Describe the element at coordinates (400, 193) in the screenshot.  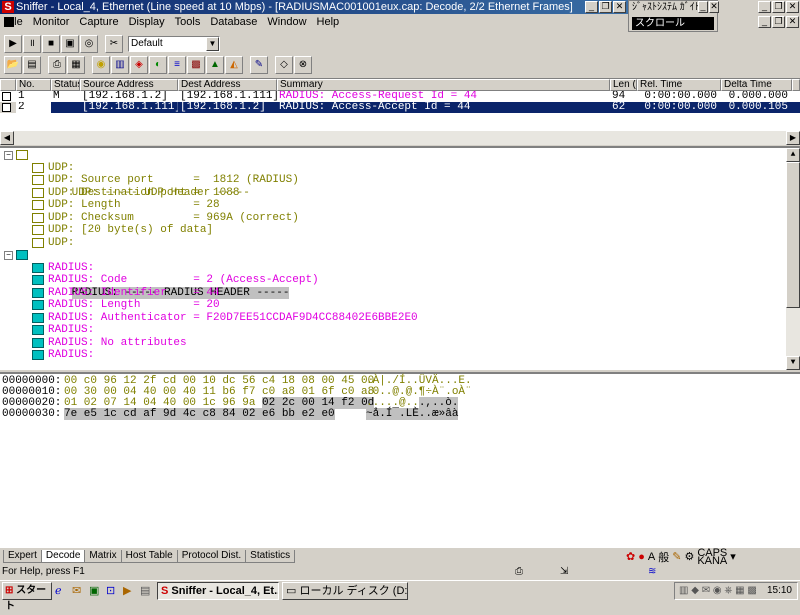
I see `udp-line: UDP: Destination port = 1088` at that location.